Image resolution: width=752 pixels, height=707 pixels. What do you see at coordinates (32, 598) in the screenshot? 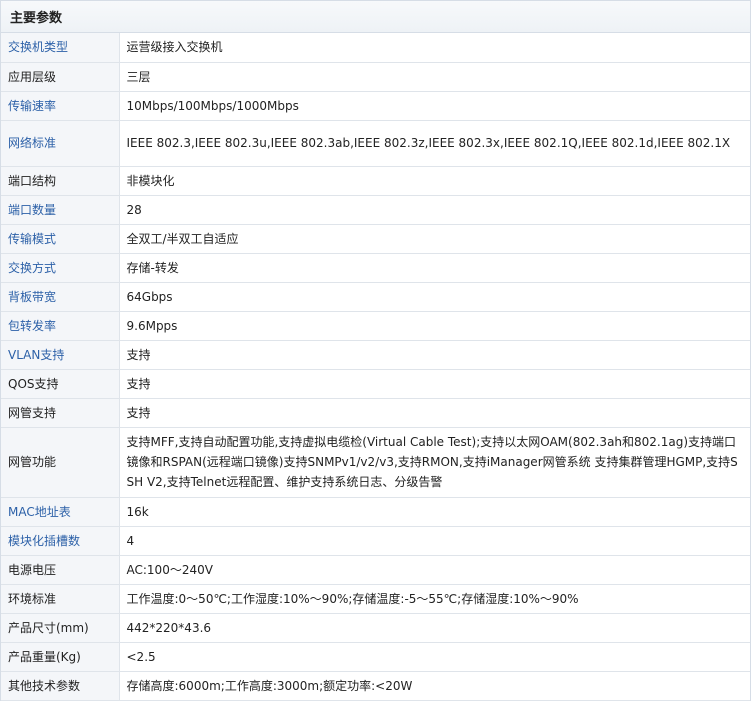
I see `spec-label: 环境标准` at bounding box center [32, 598].